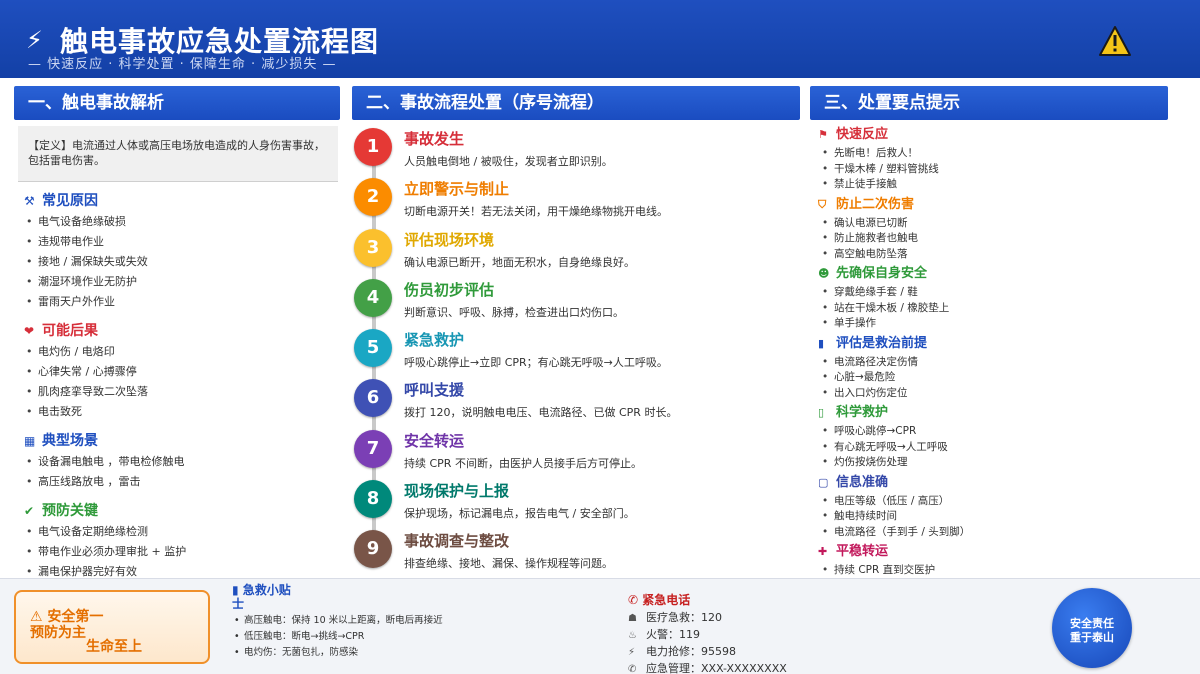  I want to click on step-description: 切断电源开关！若无法关闭，用干燥绝缘物挑开电线。, so click(536, 212).